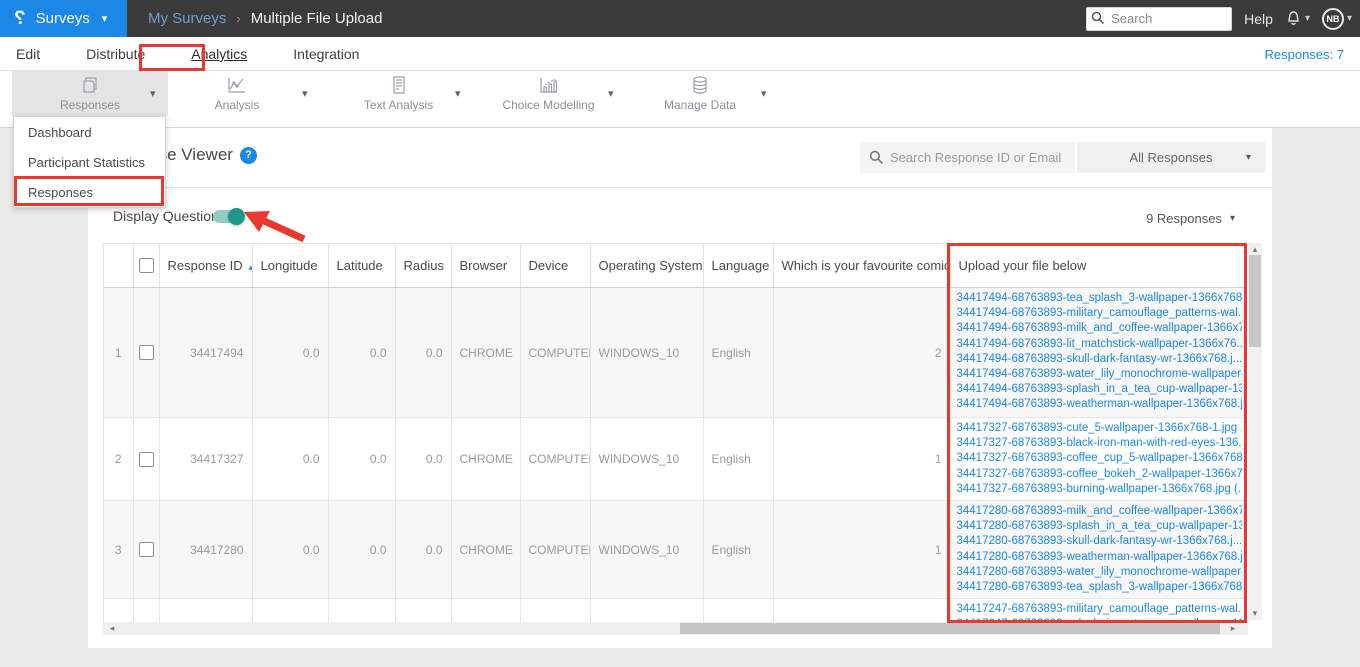  What do you see at coordinates (28, 54) in the screenshot?
I see `tab-edit: Edit` at bounding box center [28, 54].